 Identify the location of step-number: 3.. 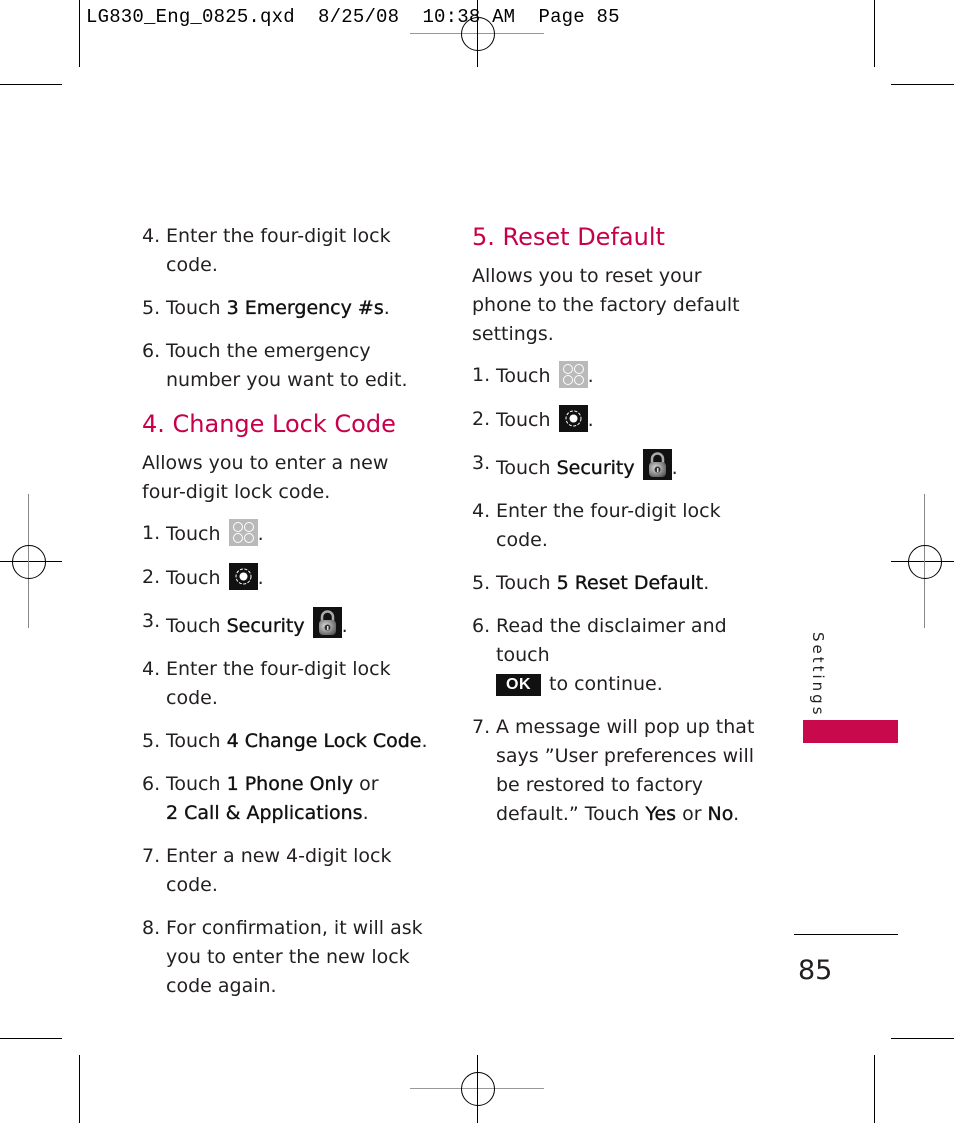
(151, 621).